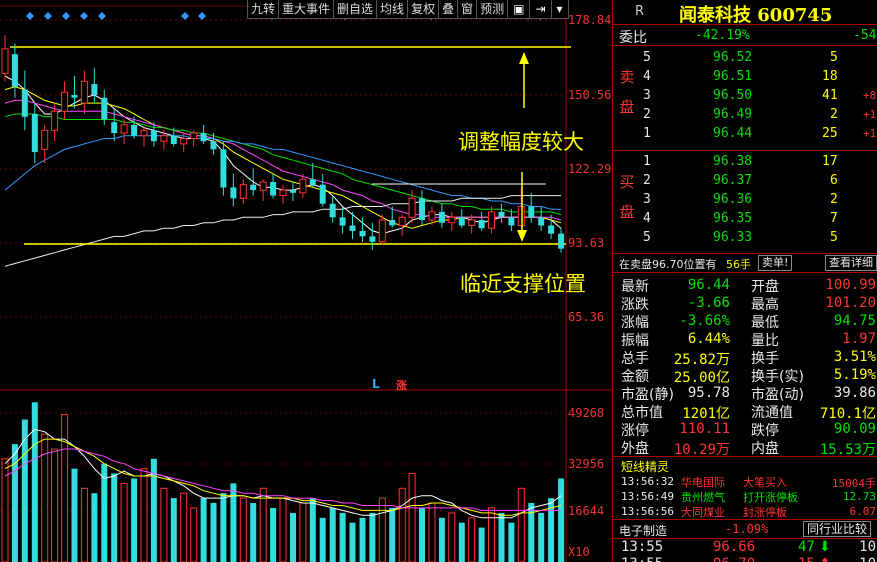 Image resolution: width=877 pixels, height=562 pixels. Describe the element at coordinates (635, 377) in the screenshot. I see `quote-label: 金额` at that location.